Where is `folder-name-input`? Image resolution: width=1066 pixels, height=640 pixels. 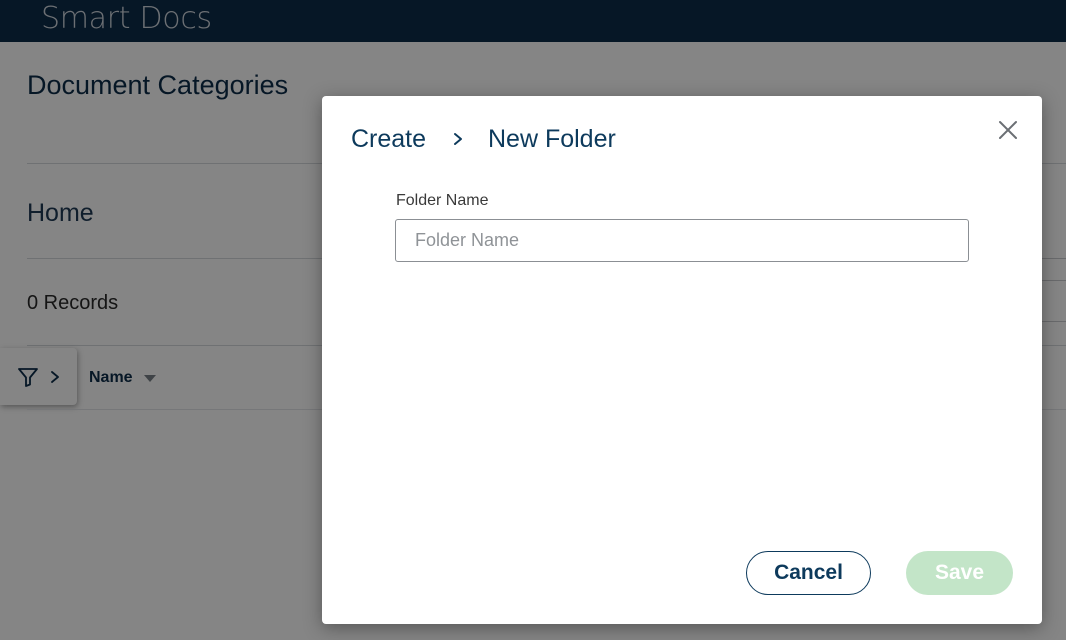
folder-name-input is located at coordinates (682, 240).